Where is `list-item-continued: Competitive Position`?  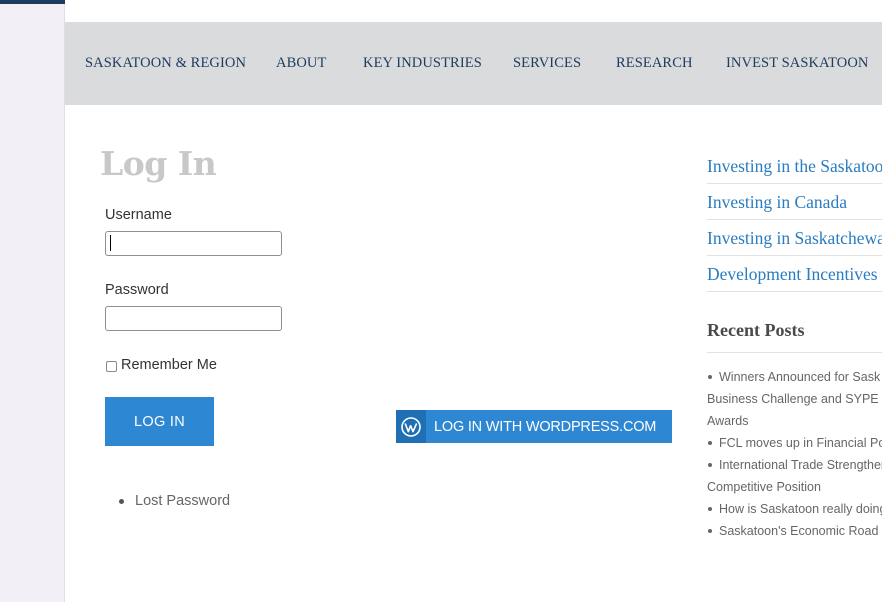 list-item-continued: Competitive Position is located at coordinates (794, 487).